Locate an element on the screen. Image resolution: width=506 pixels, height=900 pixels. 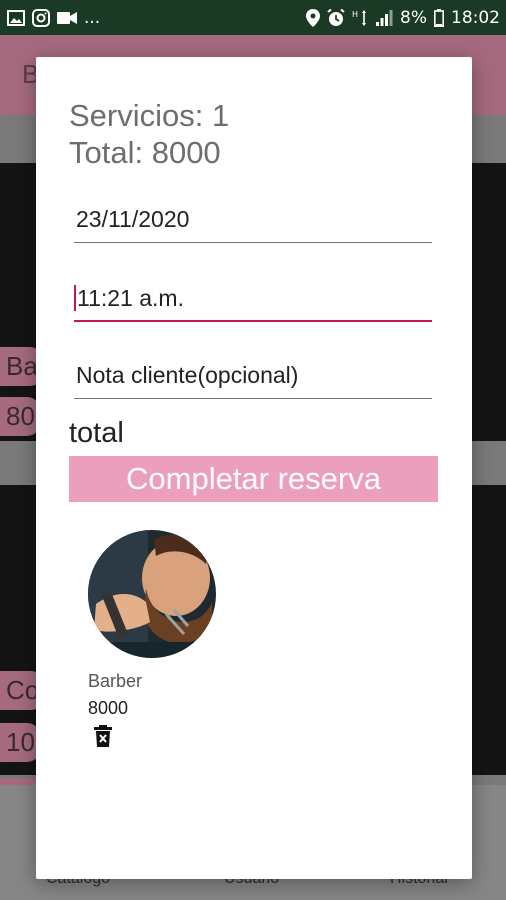
instagram-icon is located at coordinates (41, 17).